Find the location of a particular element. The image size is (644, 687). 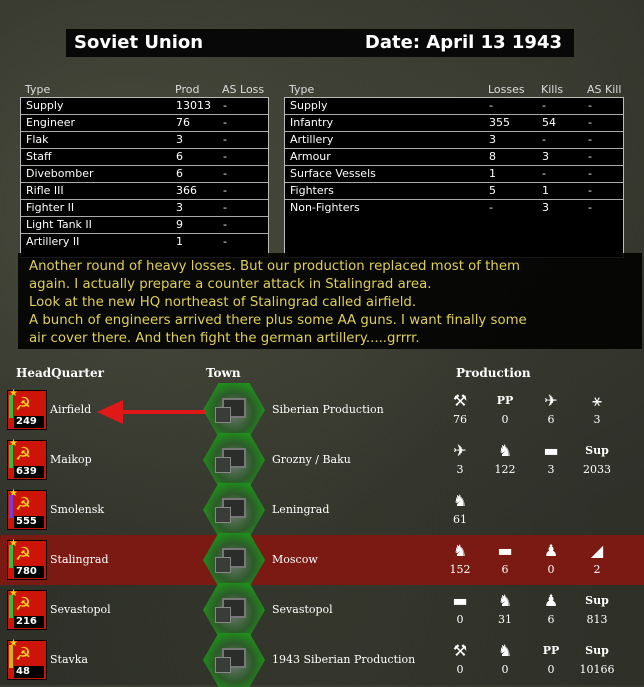

production-slot: ♞ 61 is located at coordinates (460, 511).